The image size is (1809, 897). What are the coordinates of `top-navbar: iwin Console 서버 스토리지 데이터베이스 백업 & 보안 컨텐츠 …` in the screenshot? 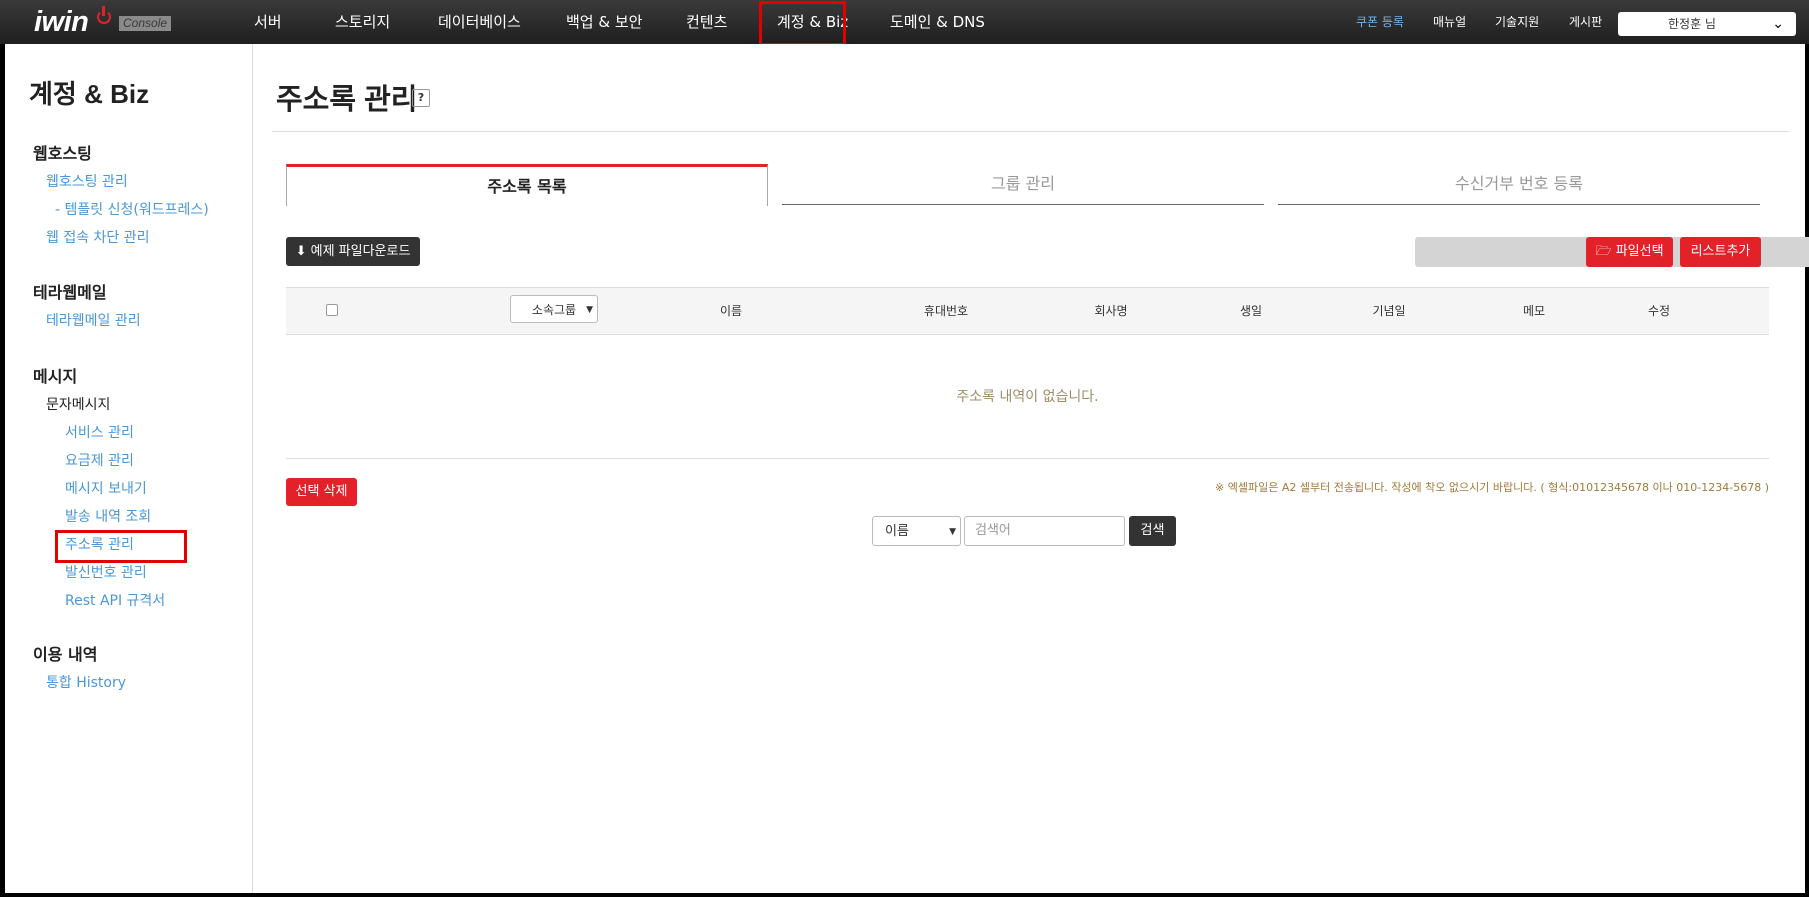 It's located at (904, 23).